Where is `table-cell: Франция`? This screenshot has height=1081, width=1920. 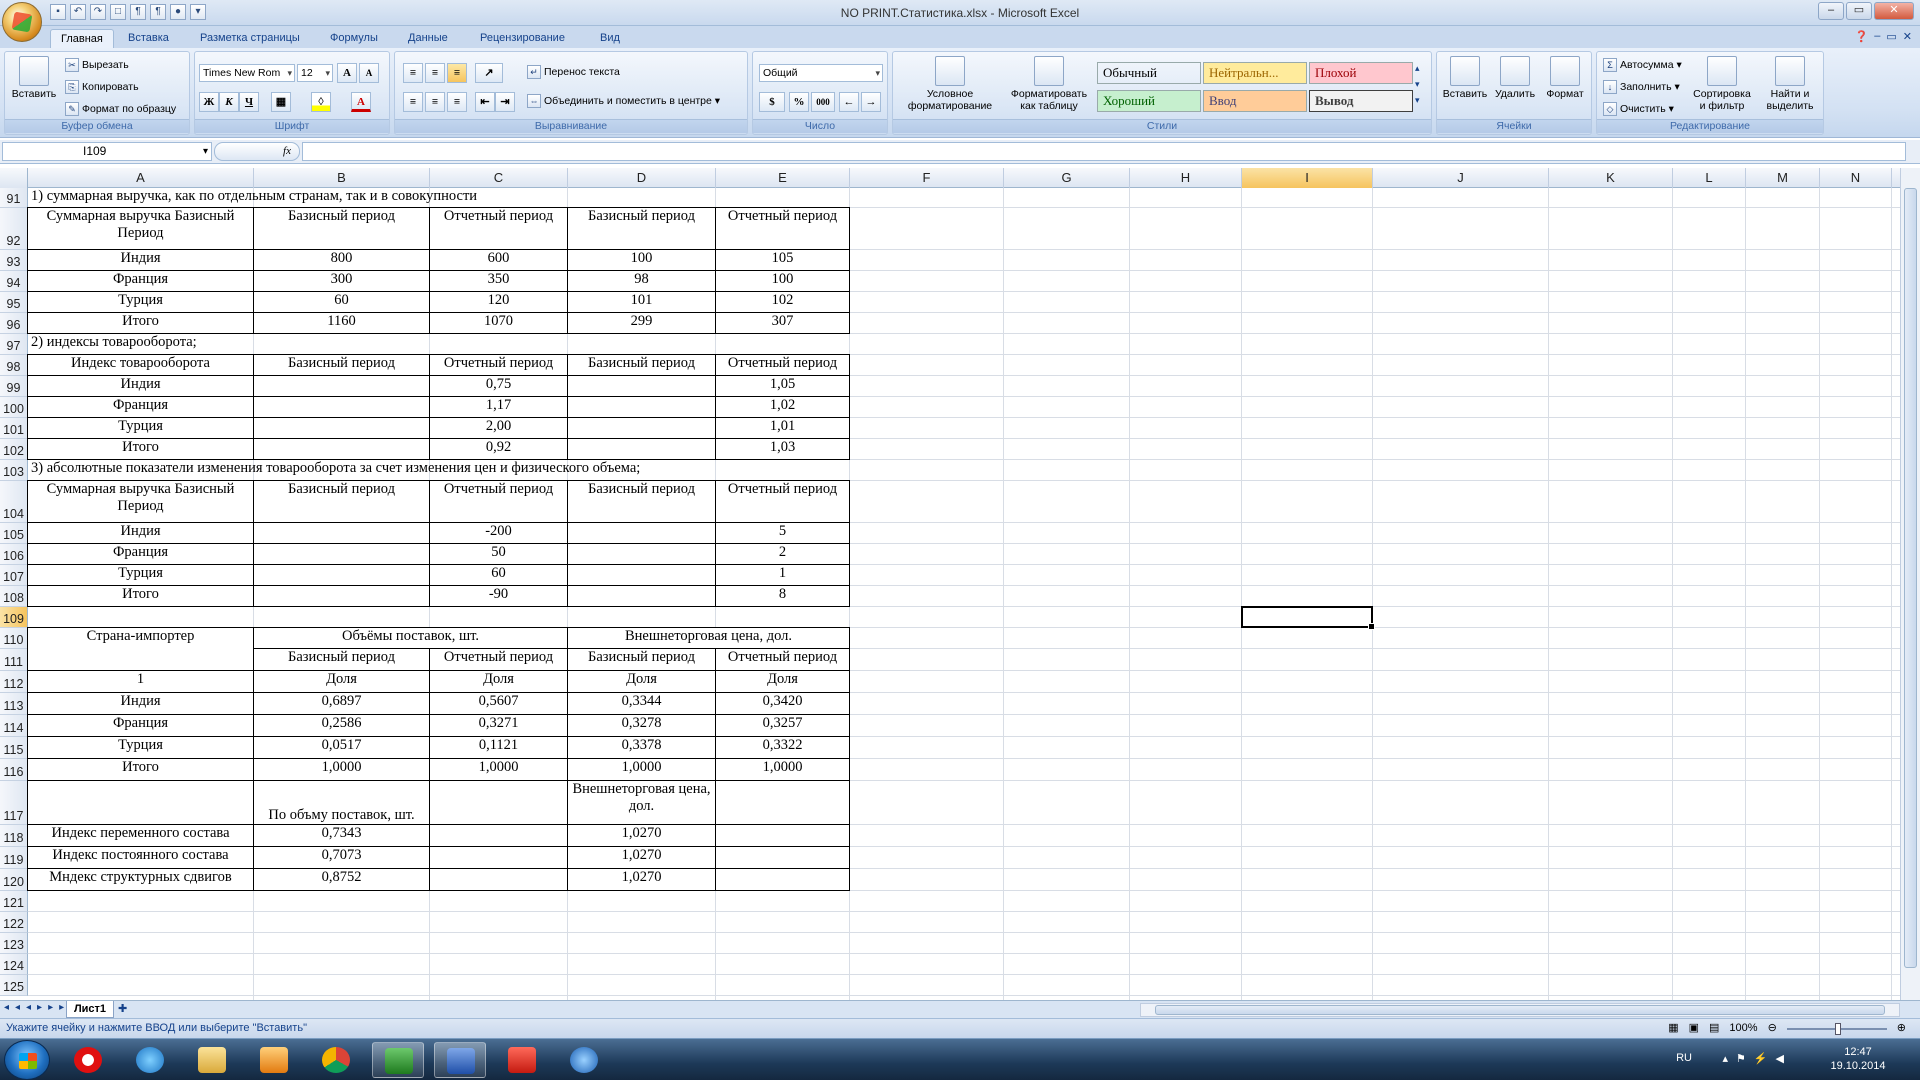 table-cell: Франция is located at coordinates (140, 407).